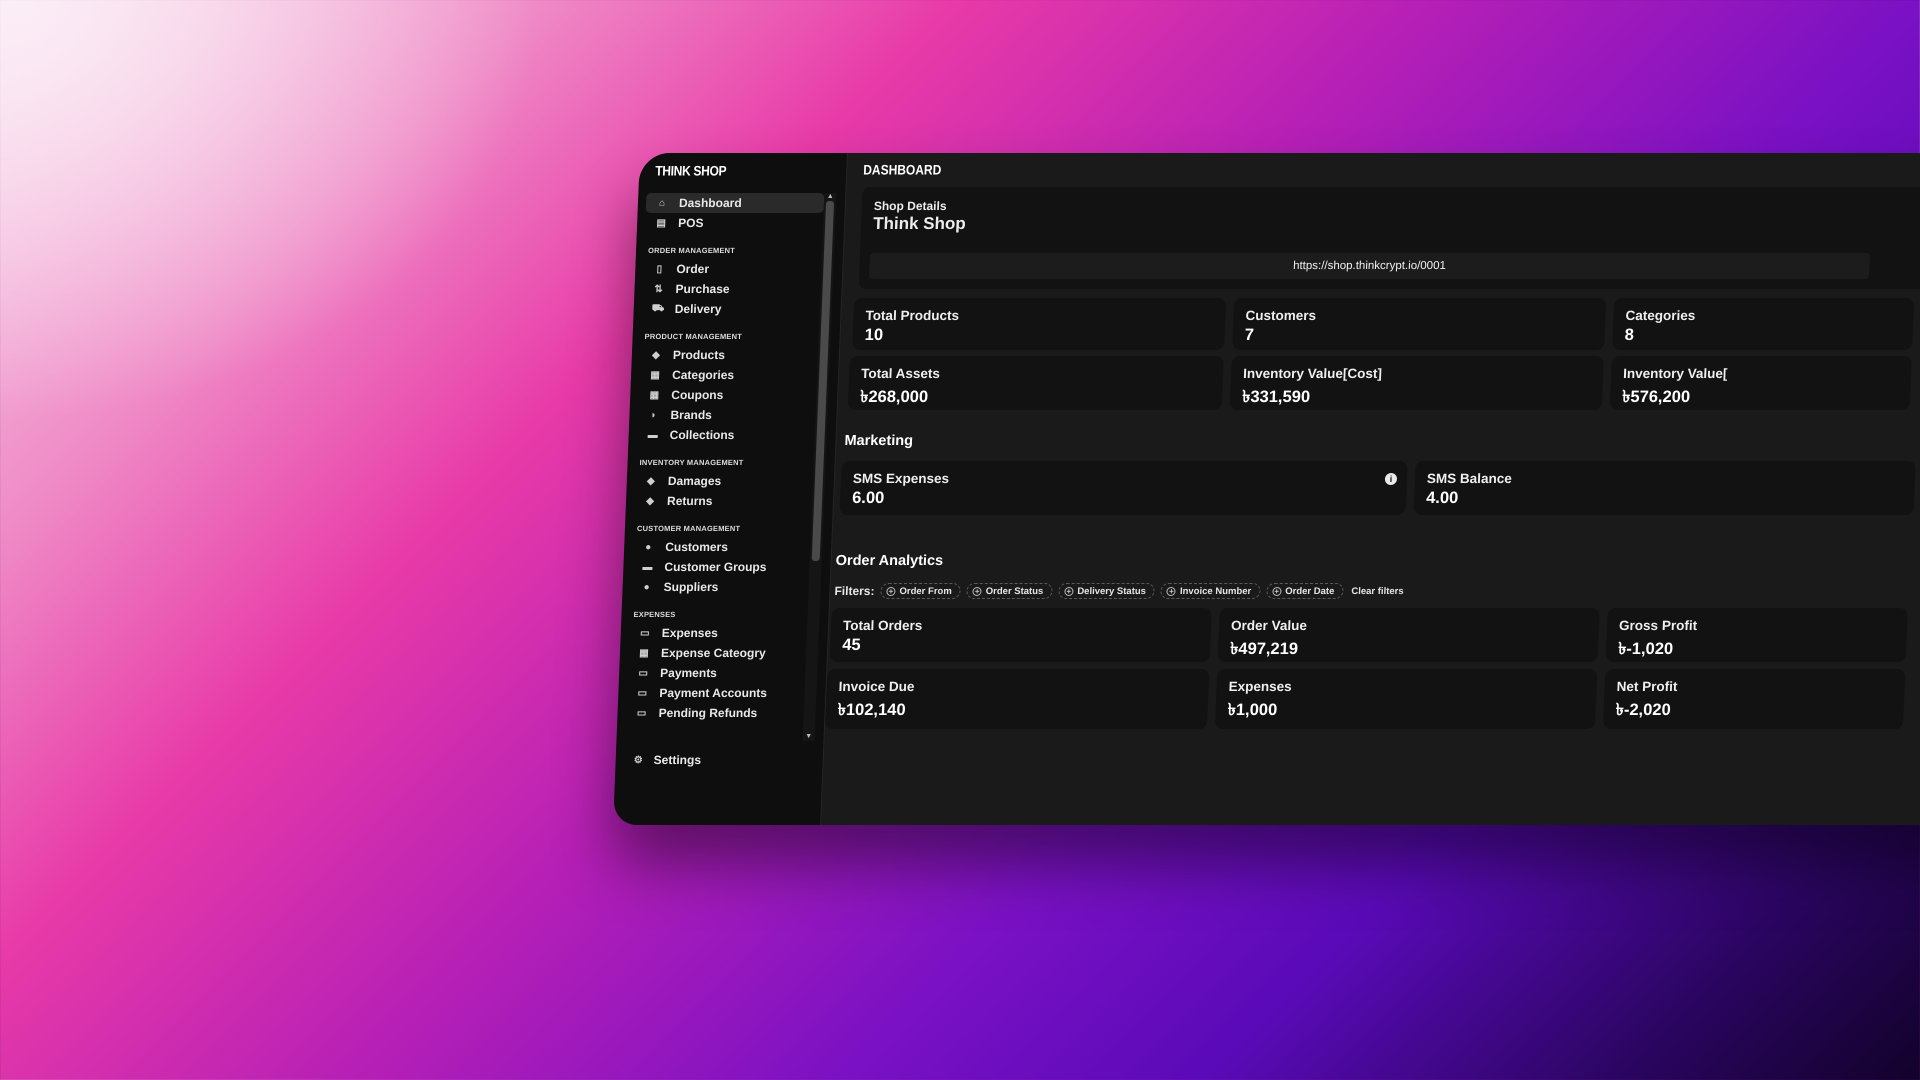  I want to click on sidebar-item-expense-cateogry: ▦ Expense Cateogry, so click(717, 653).